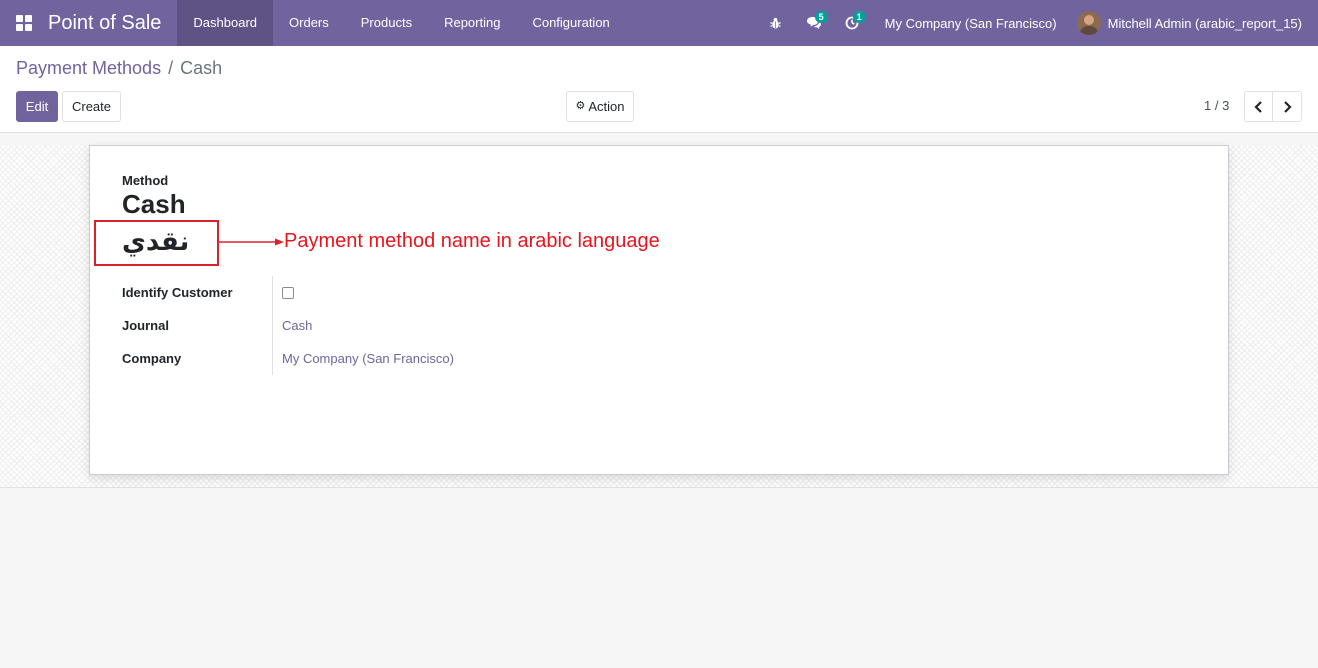 The image size is (1318, 668). I want to click on user-menu: Mitchell Admin (arabic_report_15), so click(1197, 23).